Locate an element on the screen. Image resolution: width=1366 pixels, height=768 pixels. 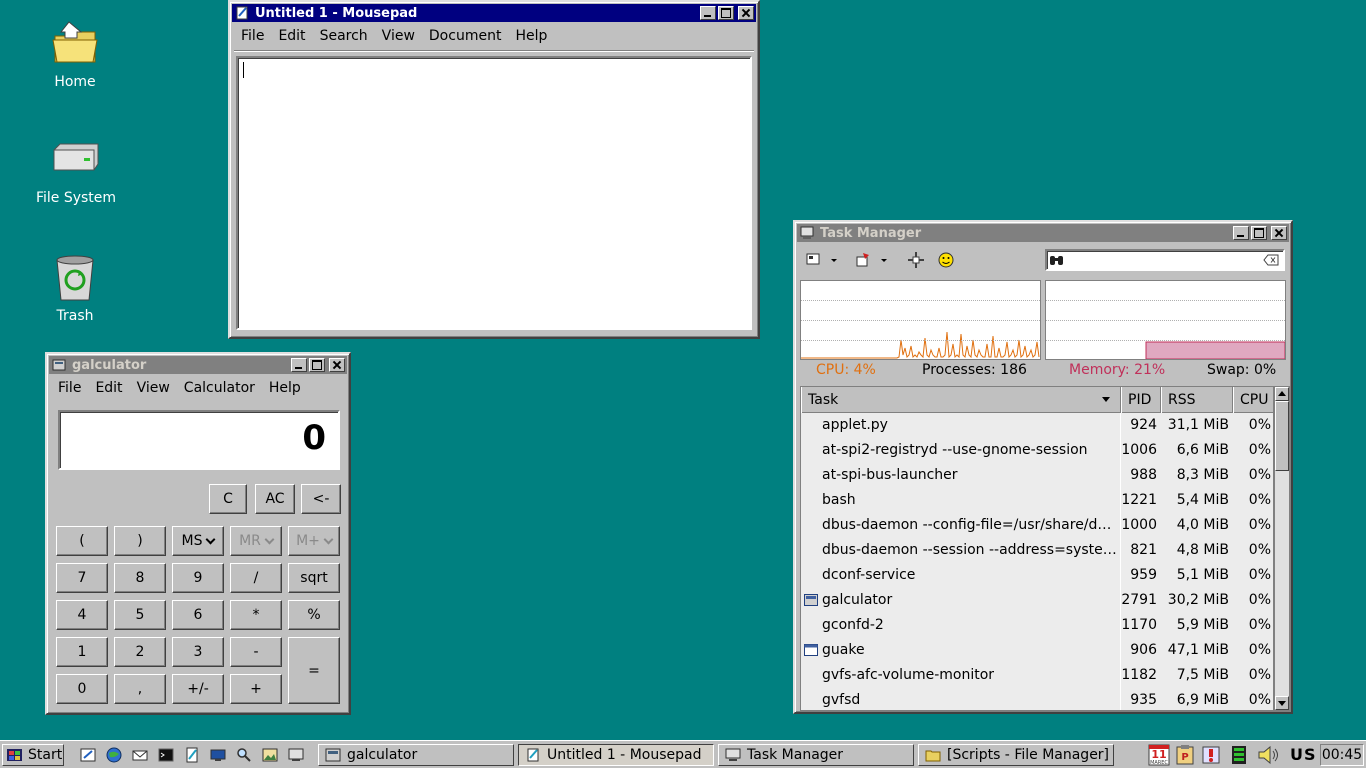
desktop-icon-trash: Trash is located at coordinates (75, 288).